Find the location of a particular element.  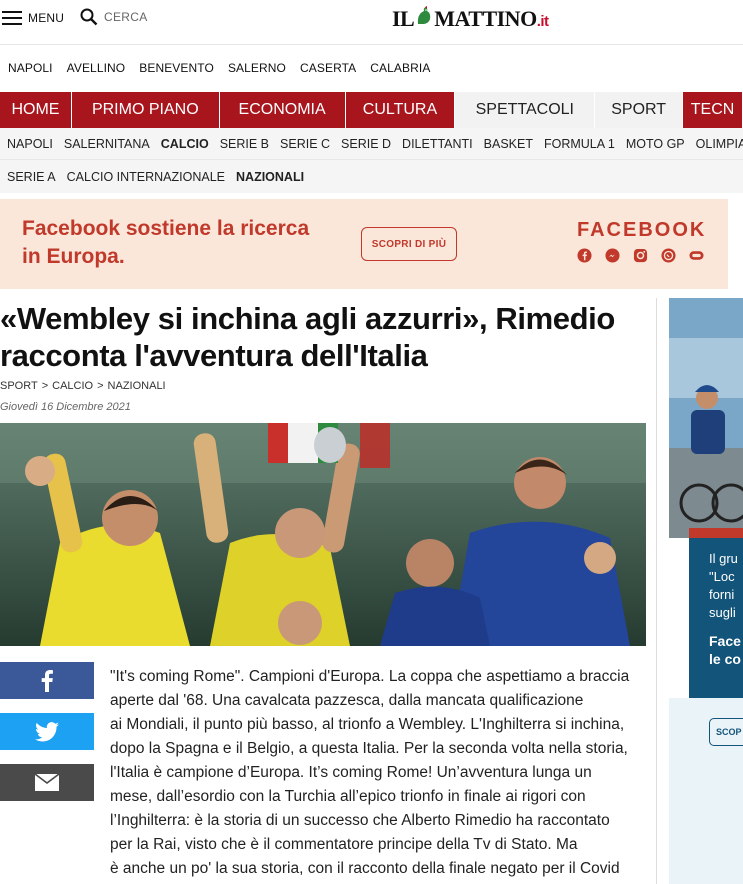

hamburger-icon is located at coordinates (12, 18).